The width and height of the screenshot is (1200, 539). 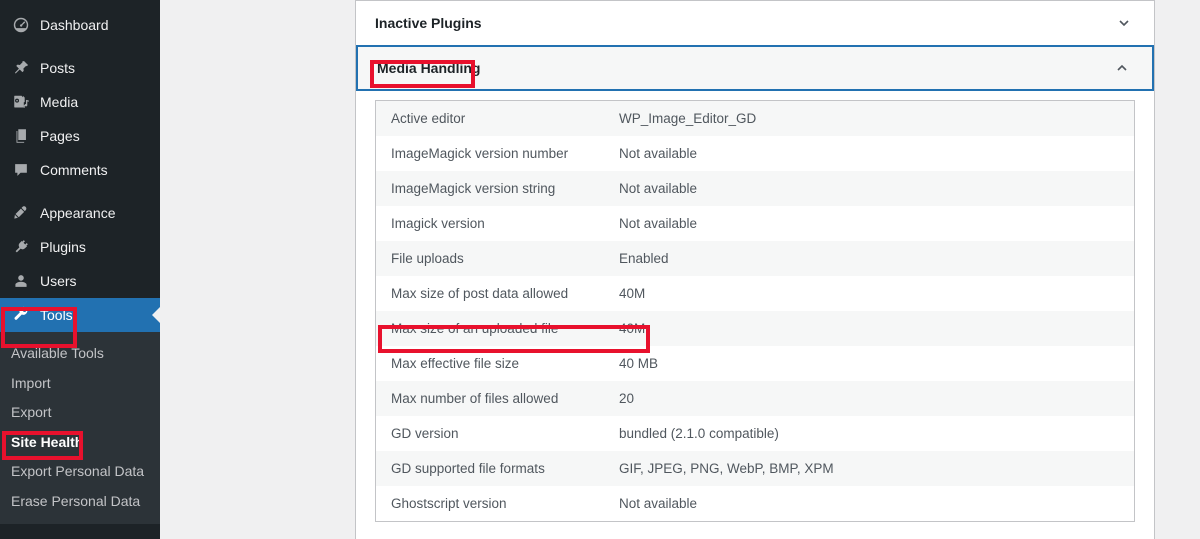 I want to click on table-row: Max number of files allowed 20, so click(x=755, y=398).